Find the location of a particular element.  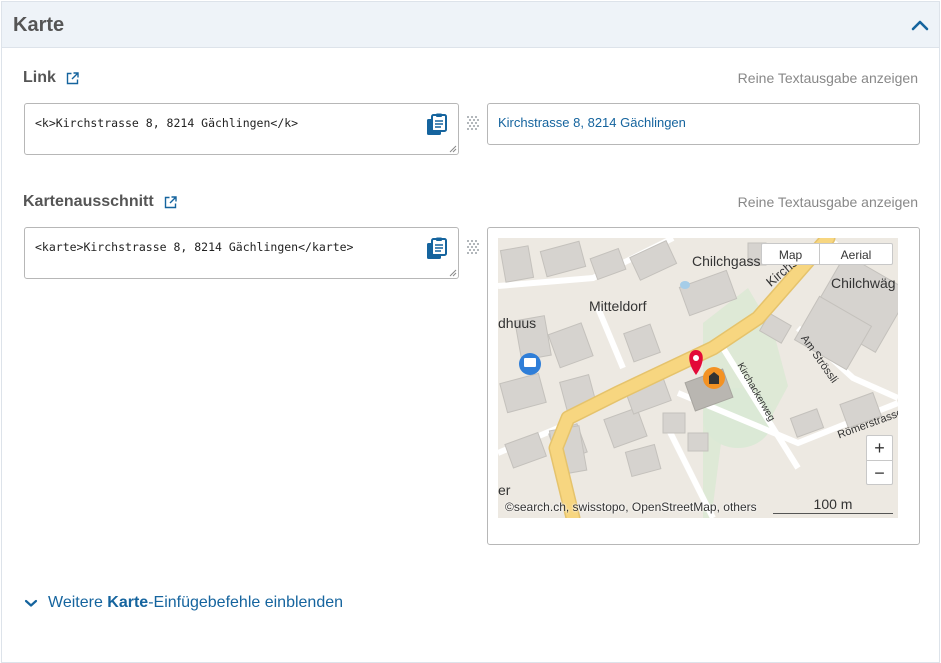

map-type-toggle: Map Aerial is located at coordinates (827, 254).